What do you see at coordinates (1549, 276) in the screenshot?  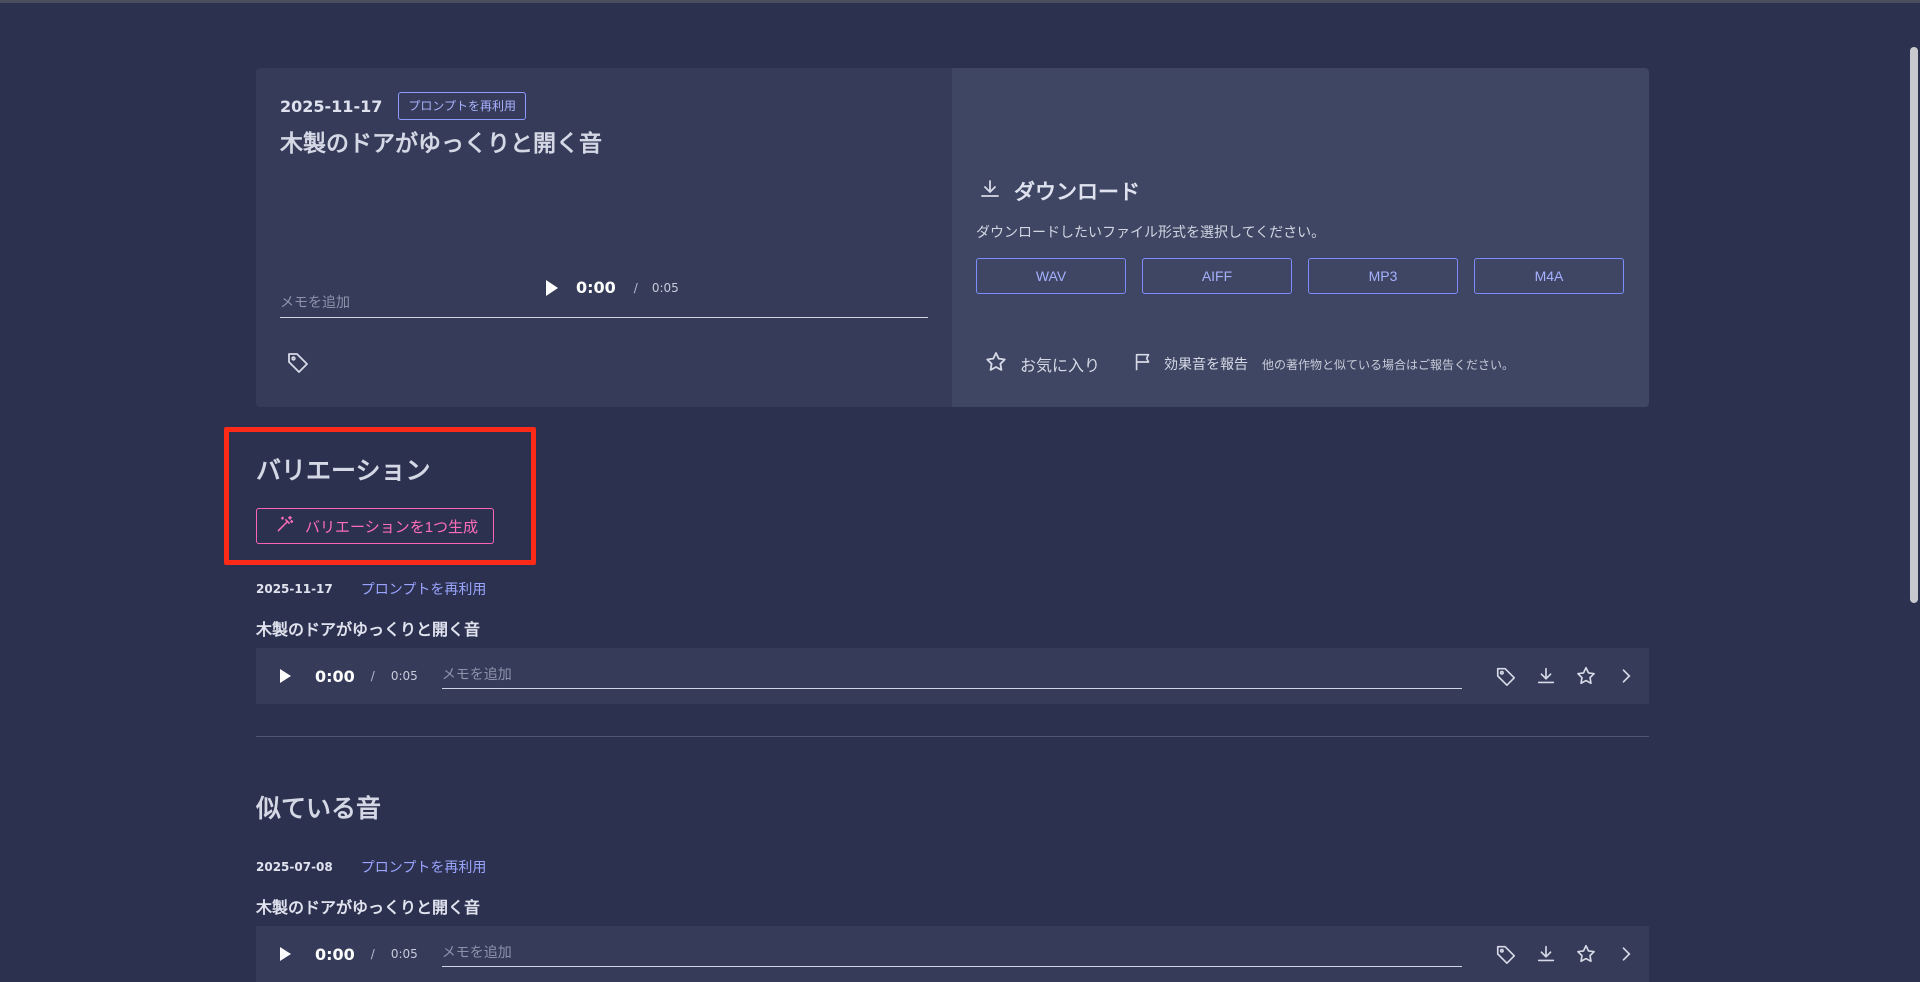 I see `format-m4a-button: M4A` at bounding box center [1549, 276].